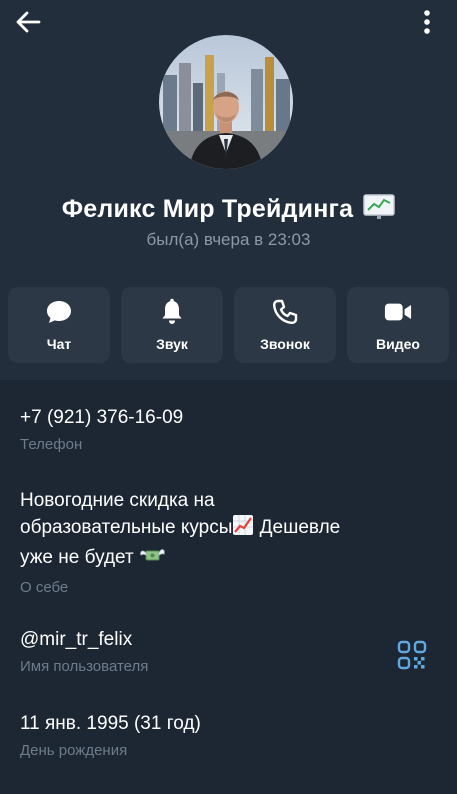 The height and width of the screenshot is (794, 457). Describe the element at coordinates (220, 639) in the screenshot. I see `username-value: @mir_tr_felix` at that location.